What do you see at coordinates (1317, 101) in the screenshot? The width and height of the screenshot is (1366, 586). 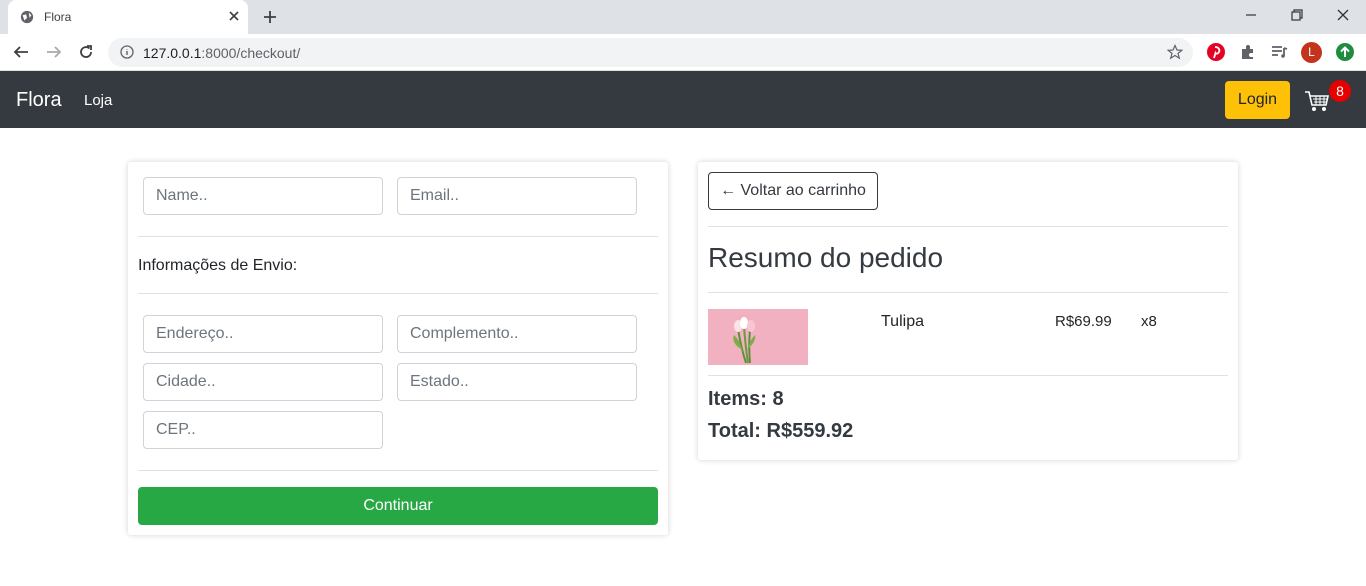 I see `cart-icon` at bounding box center [1317, 101].